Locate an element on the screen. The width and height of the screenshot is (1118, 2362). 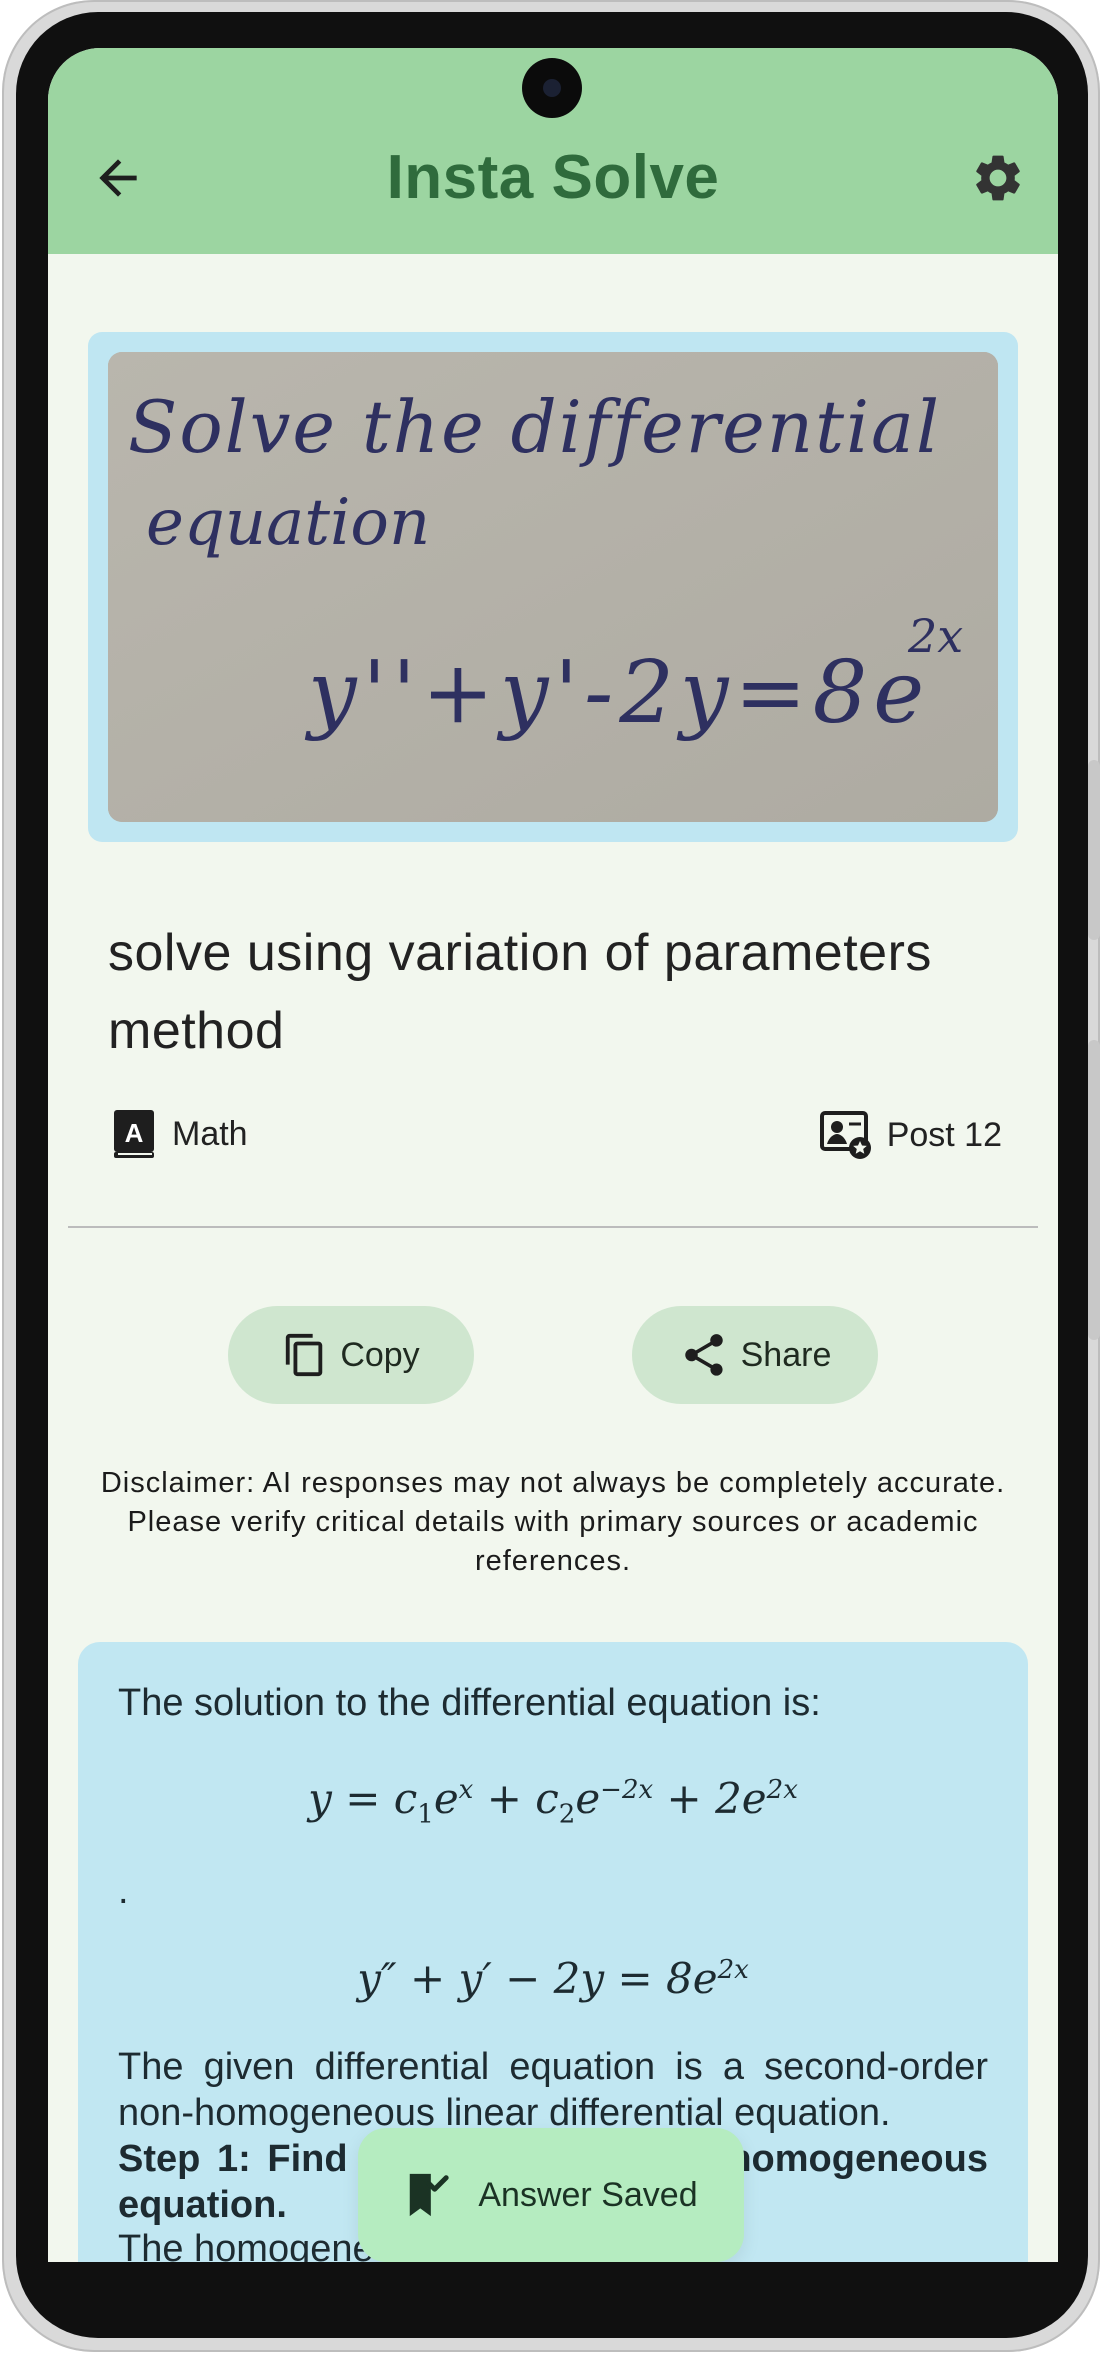
handwriting-exponent: 2x is located at coordinates (935, 636).